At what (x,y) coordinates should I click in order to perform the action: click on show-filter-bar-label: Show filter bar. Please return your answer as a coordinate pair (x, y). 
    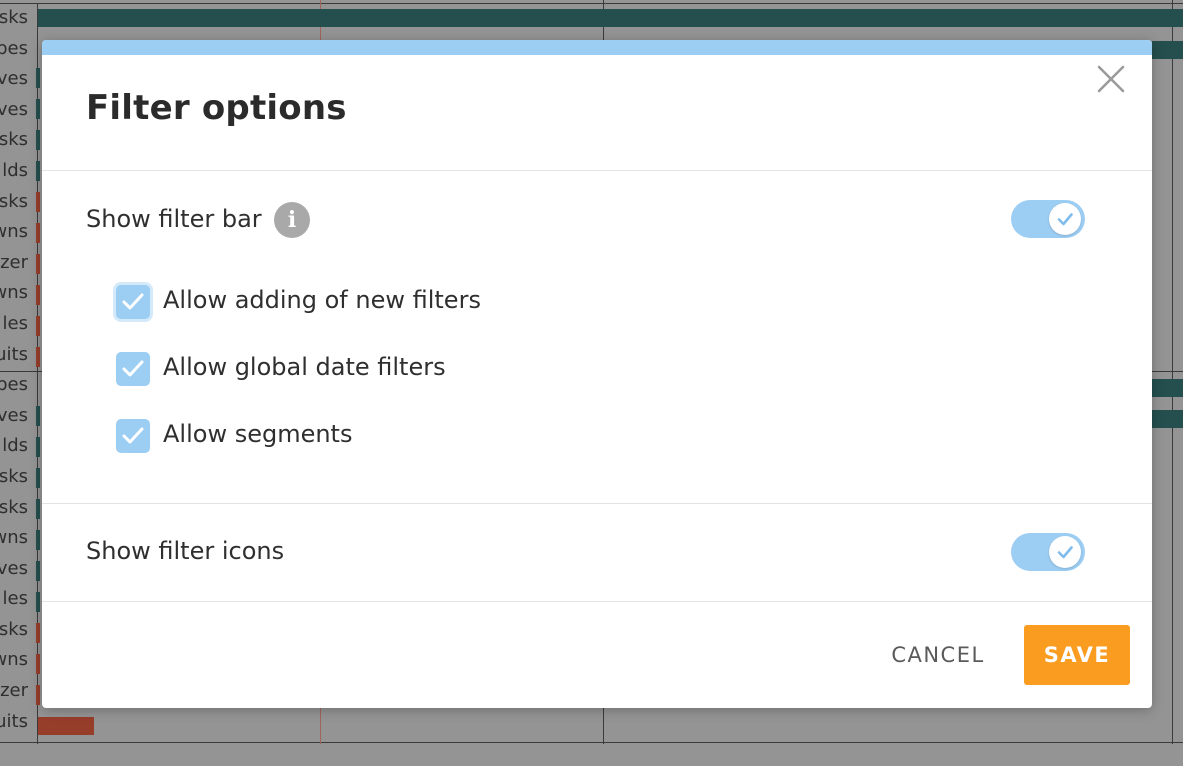
    Looking at the image, I should click on (174, 219).